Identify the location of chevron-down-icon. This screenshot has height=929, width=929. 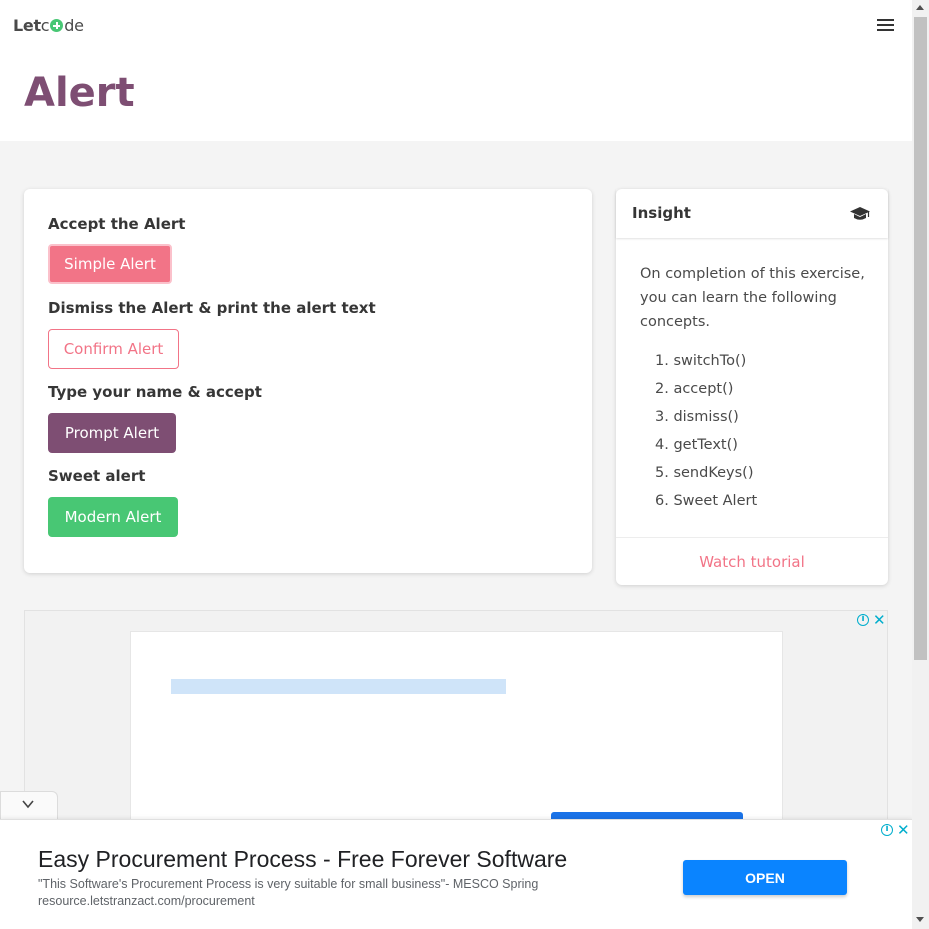
(28, 804).